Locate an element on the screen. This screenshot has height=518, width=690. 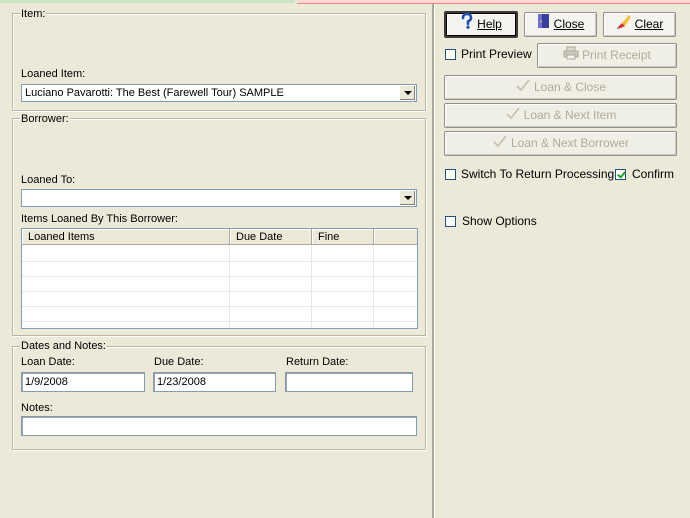
loaned-to-combo is located at coordinates (219, 198).